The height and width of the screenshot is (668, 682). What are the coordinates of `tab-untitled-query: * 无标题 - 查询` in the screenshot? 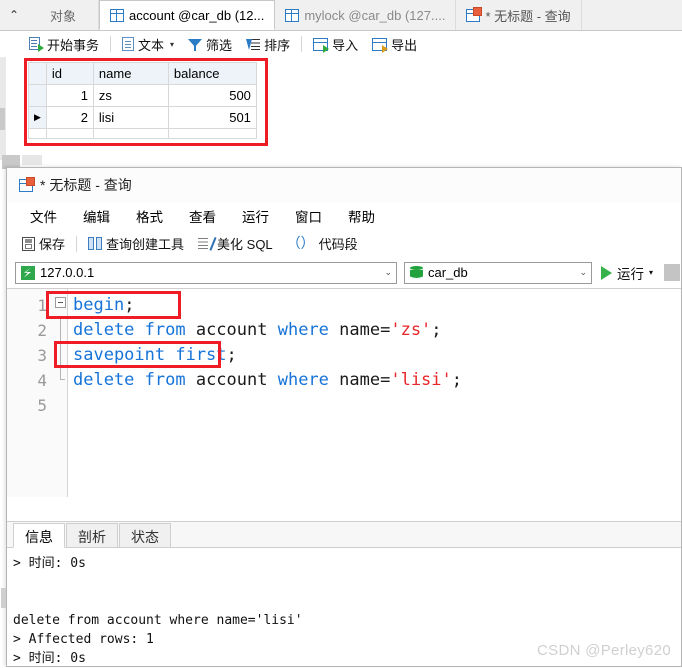 It's located at (519, 15).